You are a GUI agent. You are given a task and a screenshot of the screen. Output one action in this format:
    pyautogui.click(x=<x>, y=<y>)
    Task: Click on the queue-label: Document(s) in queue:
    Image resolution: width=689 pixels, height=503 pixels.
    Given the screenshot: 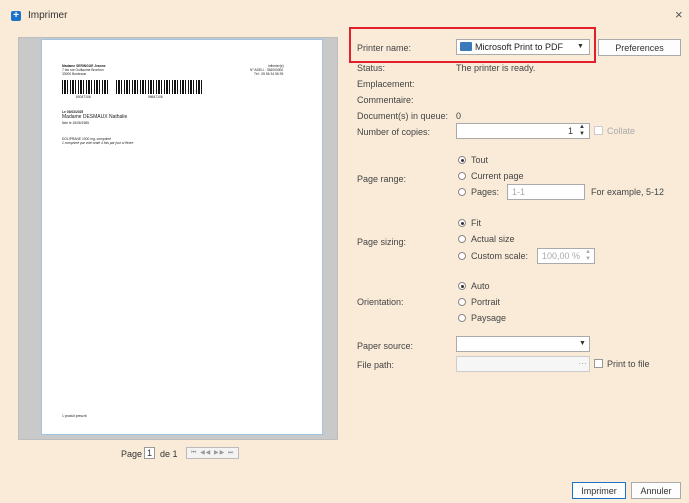 What is the action you would take?
    pyautogui.click(x=403, y=116)
    